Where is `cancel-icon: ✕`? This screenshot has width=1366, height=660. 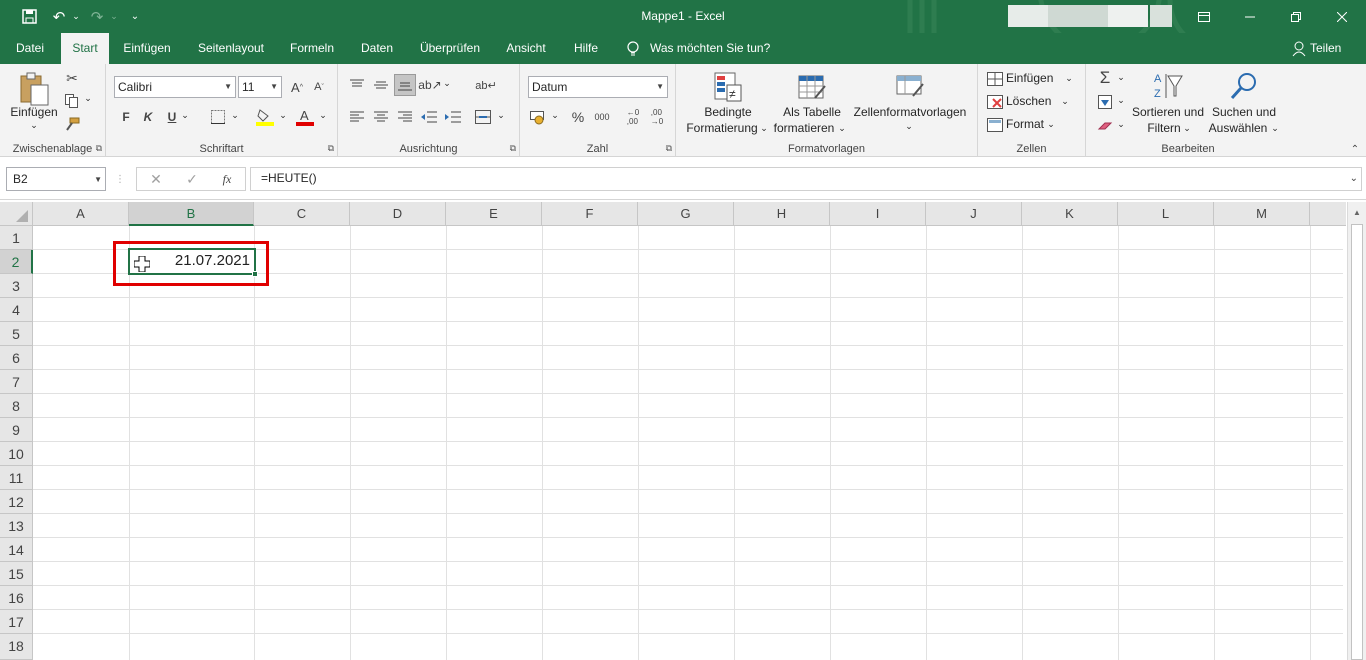 cancel-icon: ✕ is located at coordinates (156, 179).